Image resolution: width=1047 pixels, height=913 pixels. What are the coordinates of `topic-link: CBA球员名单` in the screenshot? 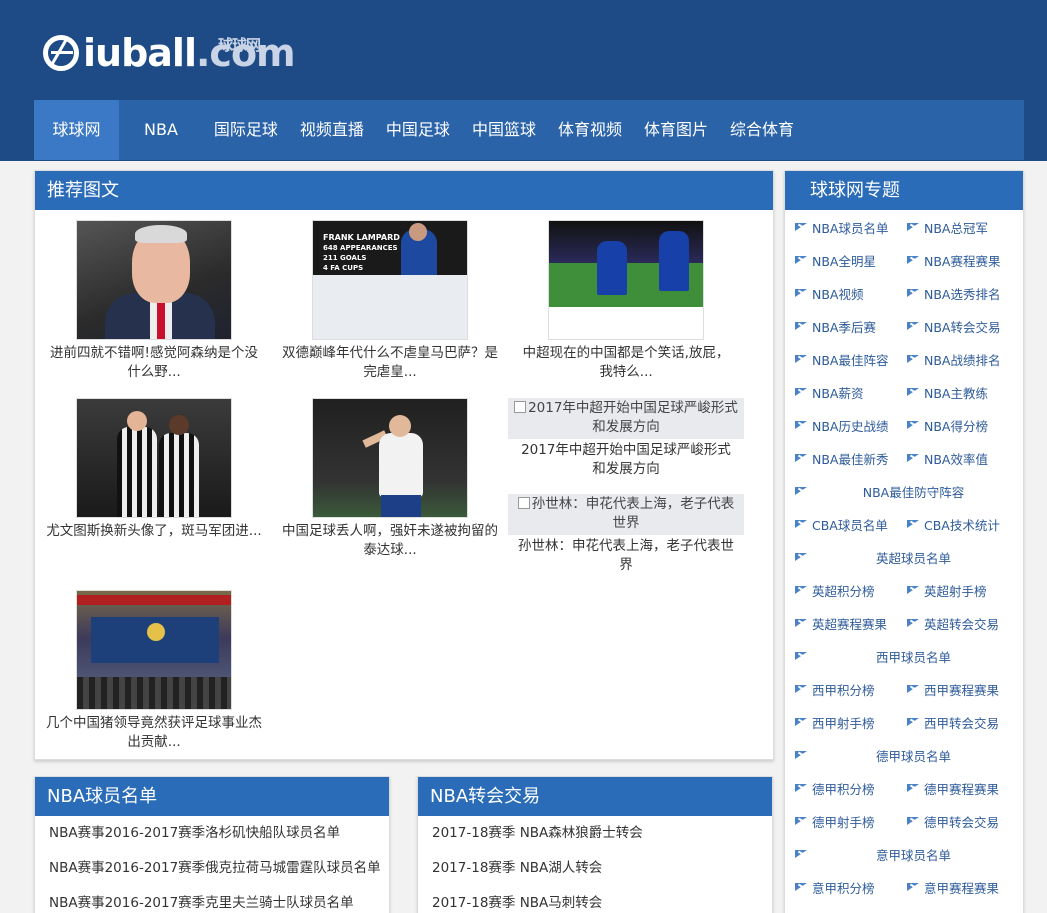 It's located at (841, 524).